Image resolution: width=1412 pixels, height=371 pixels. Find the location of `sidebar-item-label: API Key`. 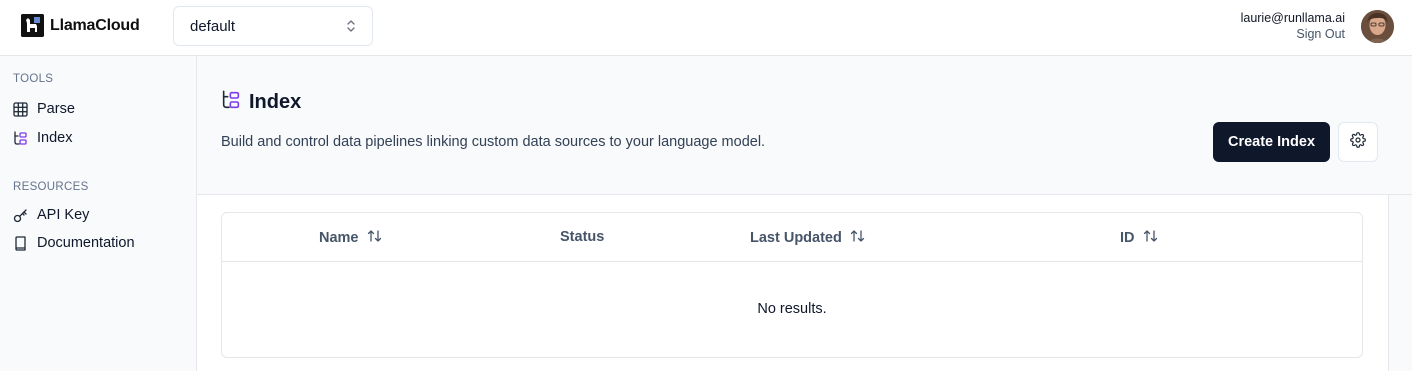

sidebar-item-label: API Key is located at coordinates (63, 215).